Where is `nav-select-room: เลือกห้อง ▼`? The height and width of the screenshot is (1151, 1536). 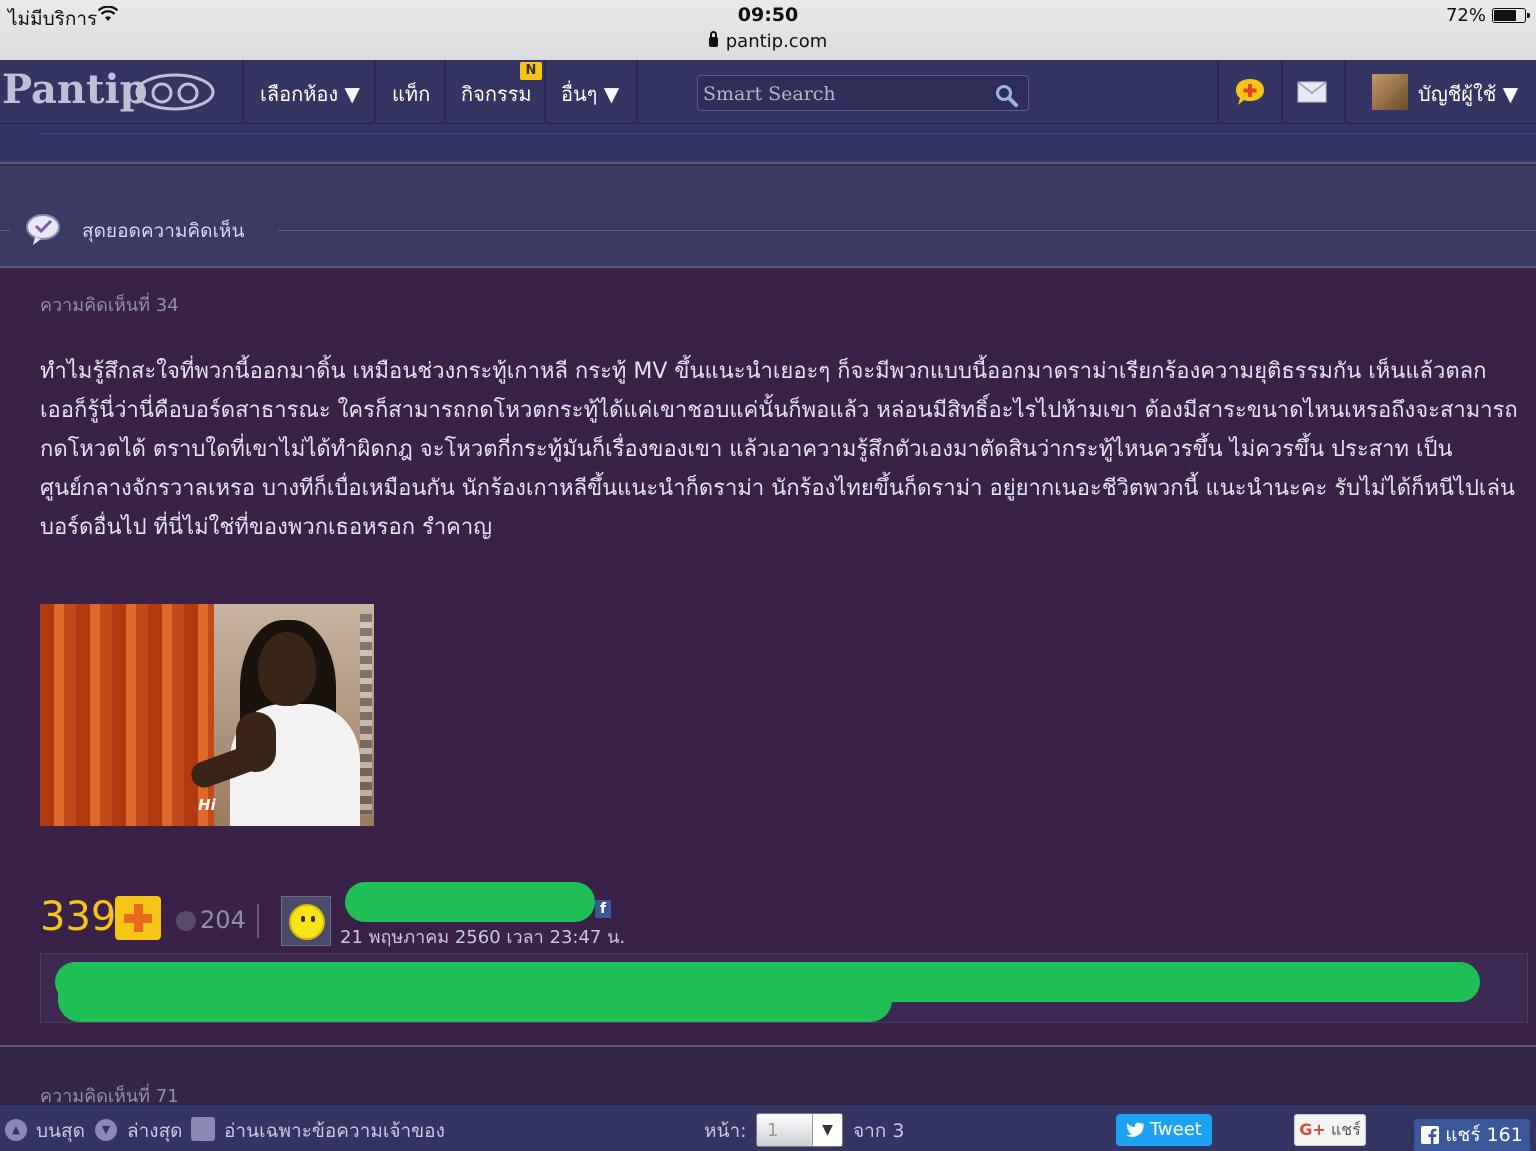
nav-select-room: เลือกห้อง ▼ is located at coordinates (310, 94).